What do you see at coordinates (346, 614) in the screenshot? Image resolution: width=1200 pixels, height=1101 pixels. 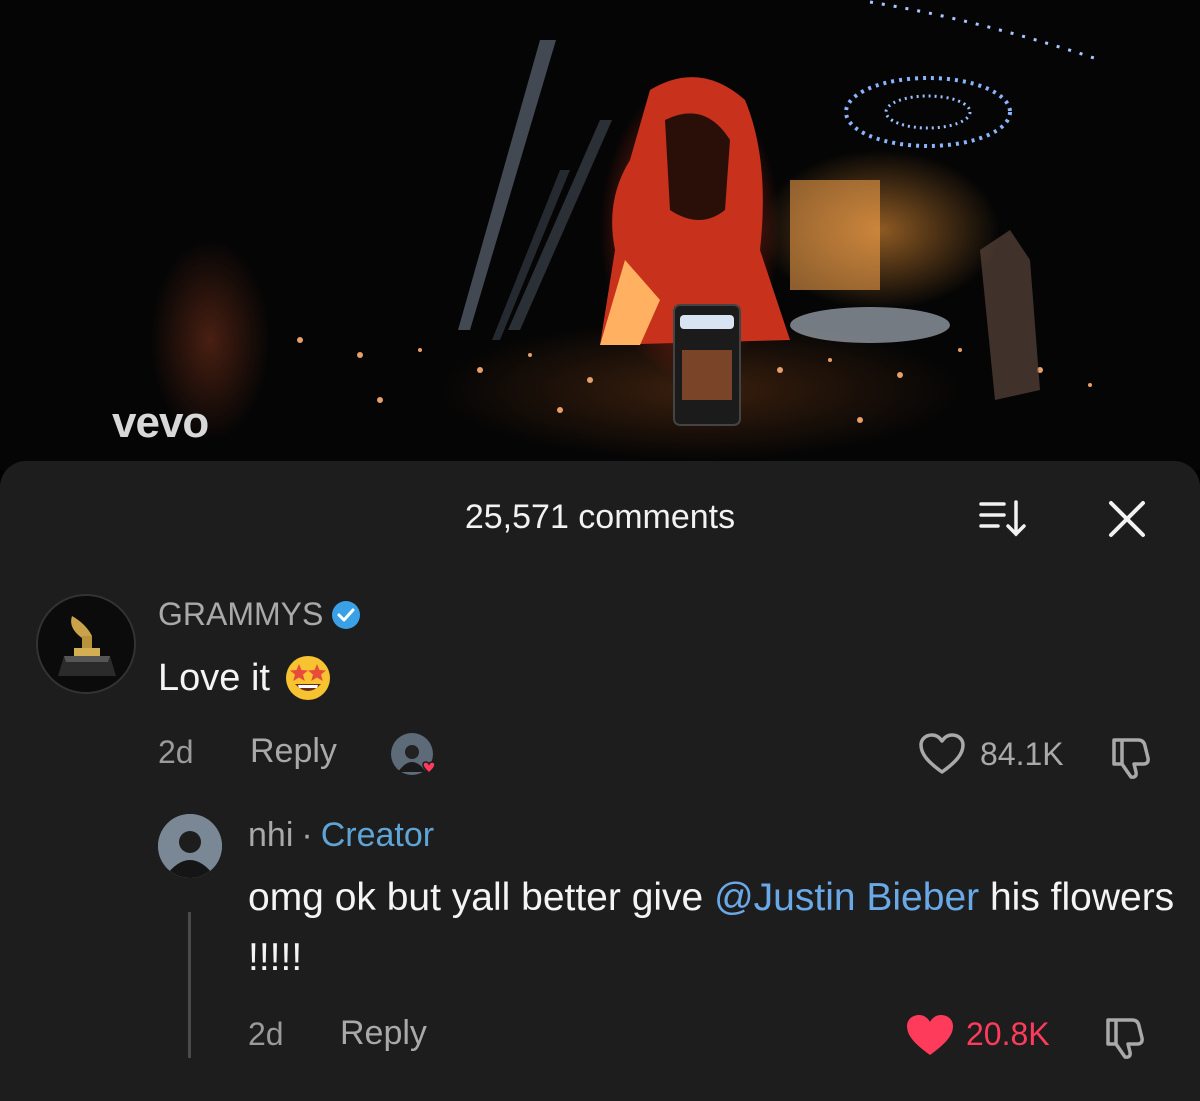 I see `verified-badge-icon` at bounding box center [346, 614].